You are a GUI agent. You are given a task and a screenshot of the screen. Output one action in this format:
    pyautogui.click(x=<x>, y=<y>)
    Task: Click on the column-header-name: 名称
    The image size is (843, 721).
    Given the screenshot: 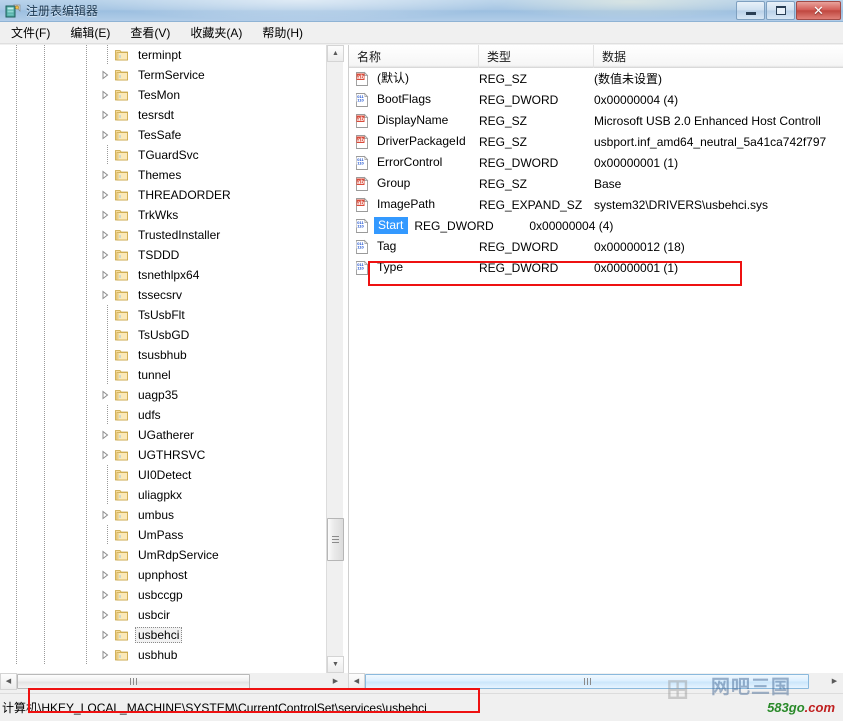 What is the action you would take?
    pyautogui.click(x=414, y=56)
    